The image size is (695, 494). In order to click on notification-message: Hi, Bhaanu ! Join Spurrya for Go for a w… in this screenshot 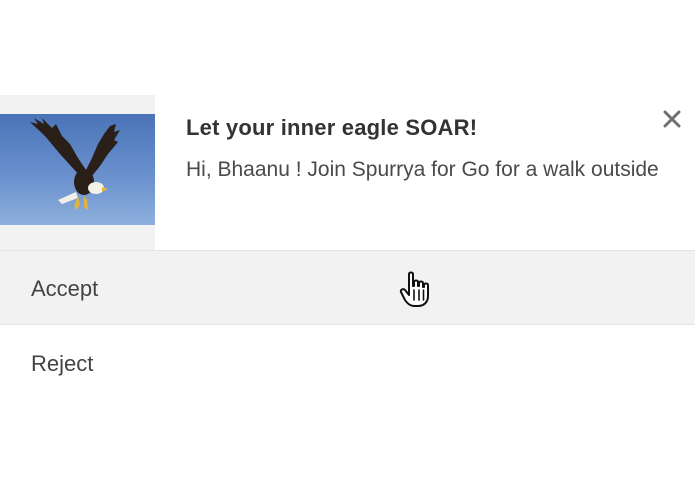, I will do `click(422, 169)`.